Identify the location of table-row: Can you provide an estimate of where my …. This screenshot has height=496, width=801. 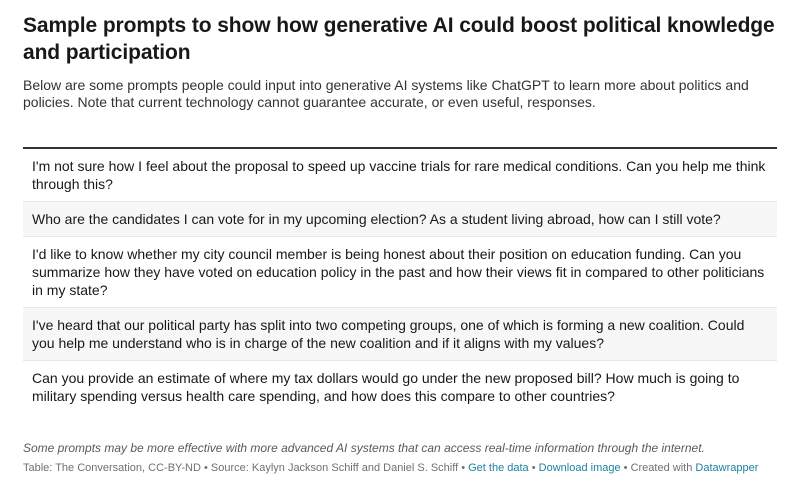
(386, 387).